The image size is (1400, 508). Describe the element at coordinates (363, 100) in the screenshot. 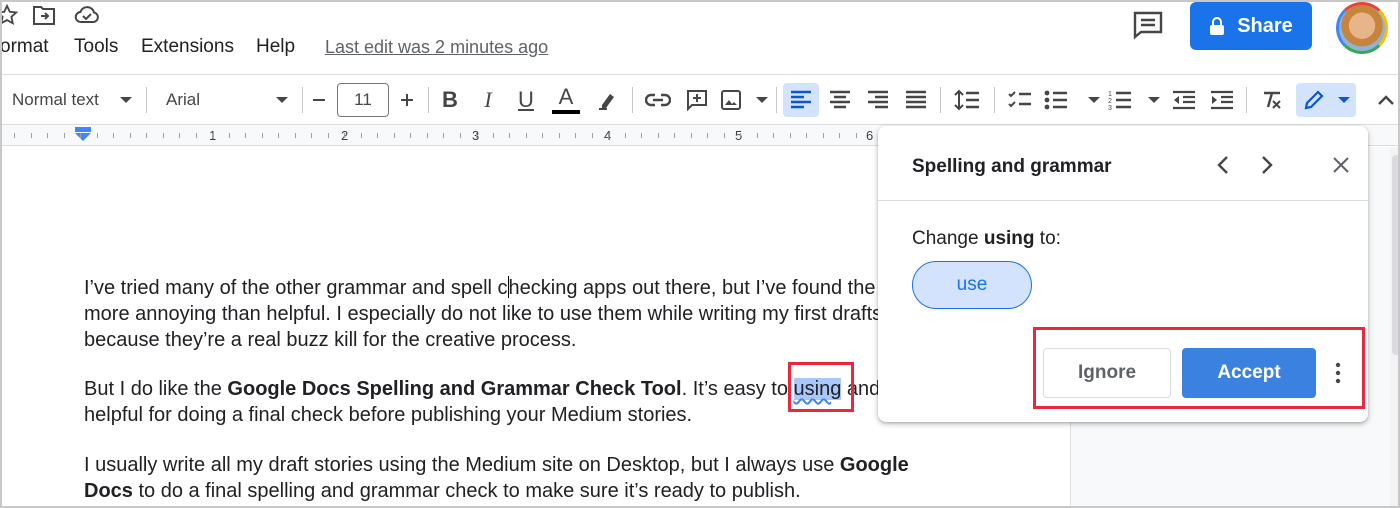

I see `font-size-input: 11` at that location.